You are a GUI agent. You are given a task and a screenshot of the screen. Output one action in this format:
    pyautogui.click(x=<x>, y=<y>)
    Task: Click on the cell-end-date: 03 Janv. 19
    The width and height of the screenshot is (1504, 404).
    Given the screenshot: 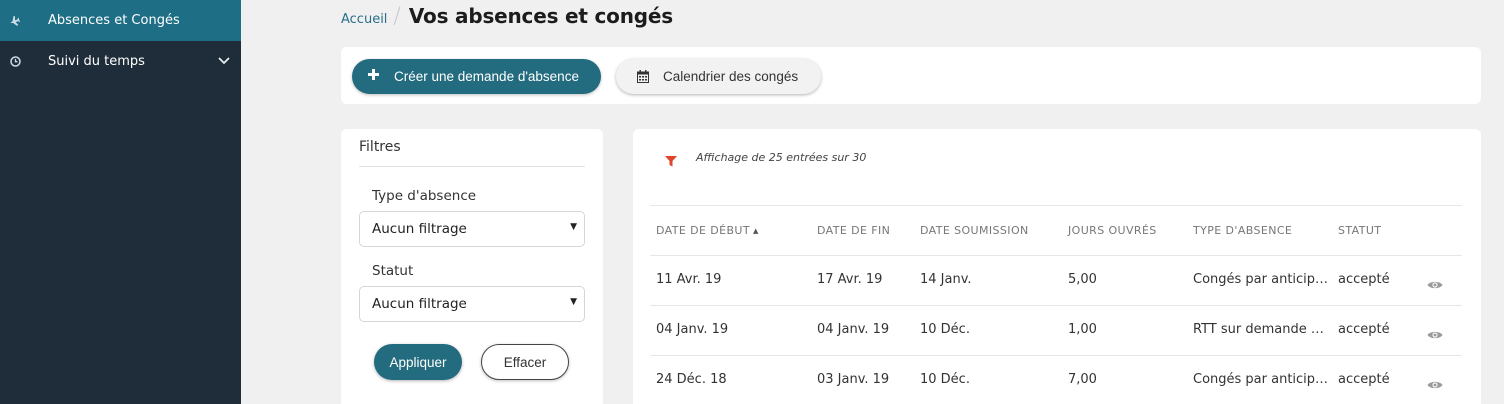 What is the action you would take?
    pyautogui.click(x=853, y=379)
    